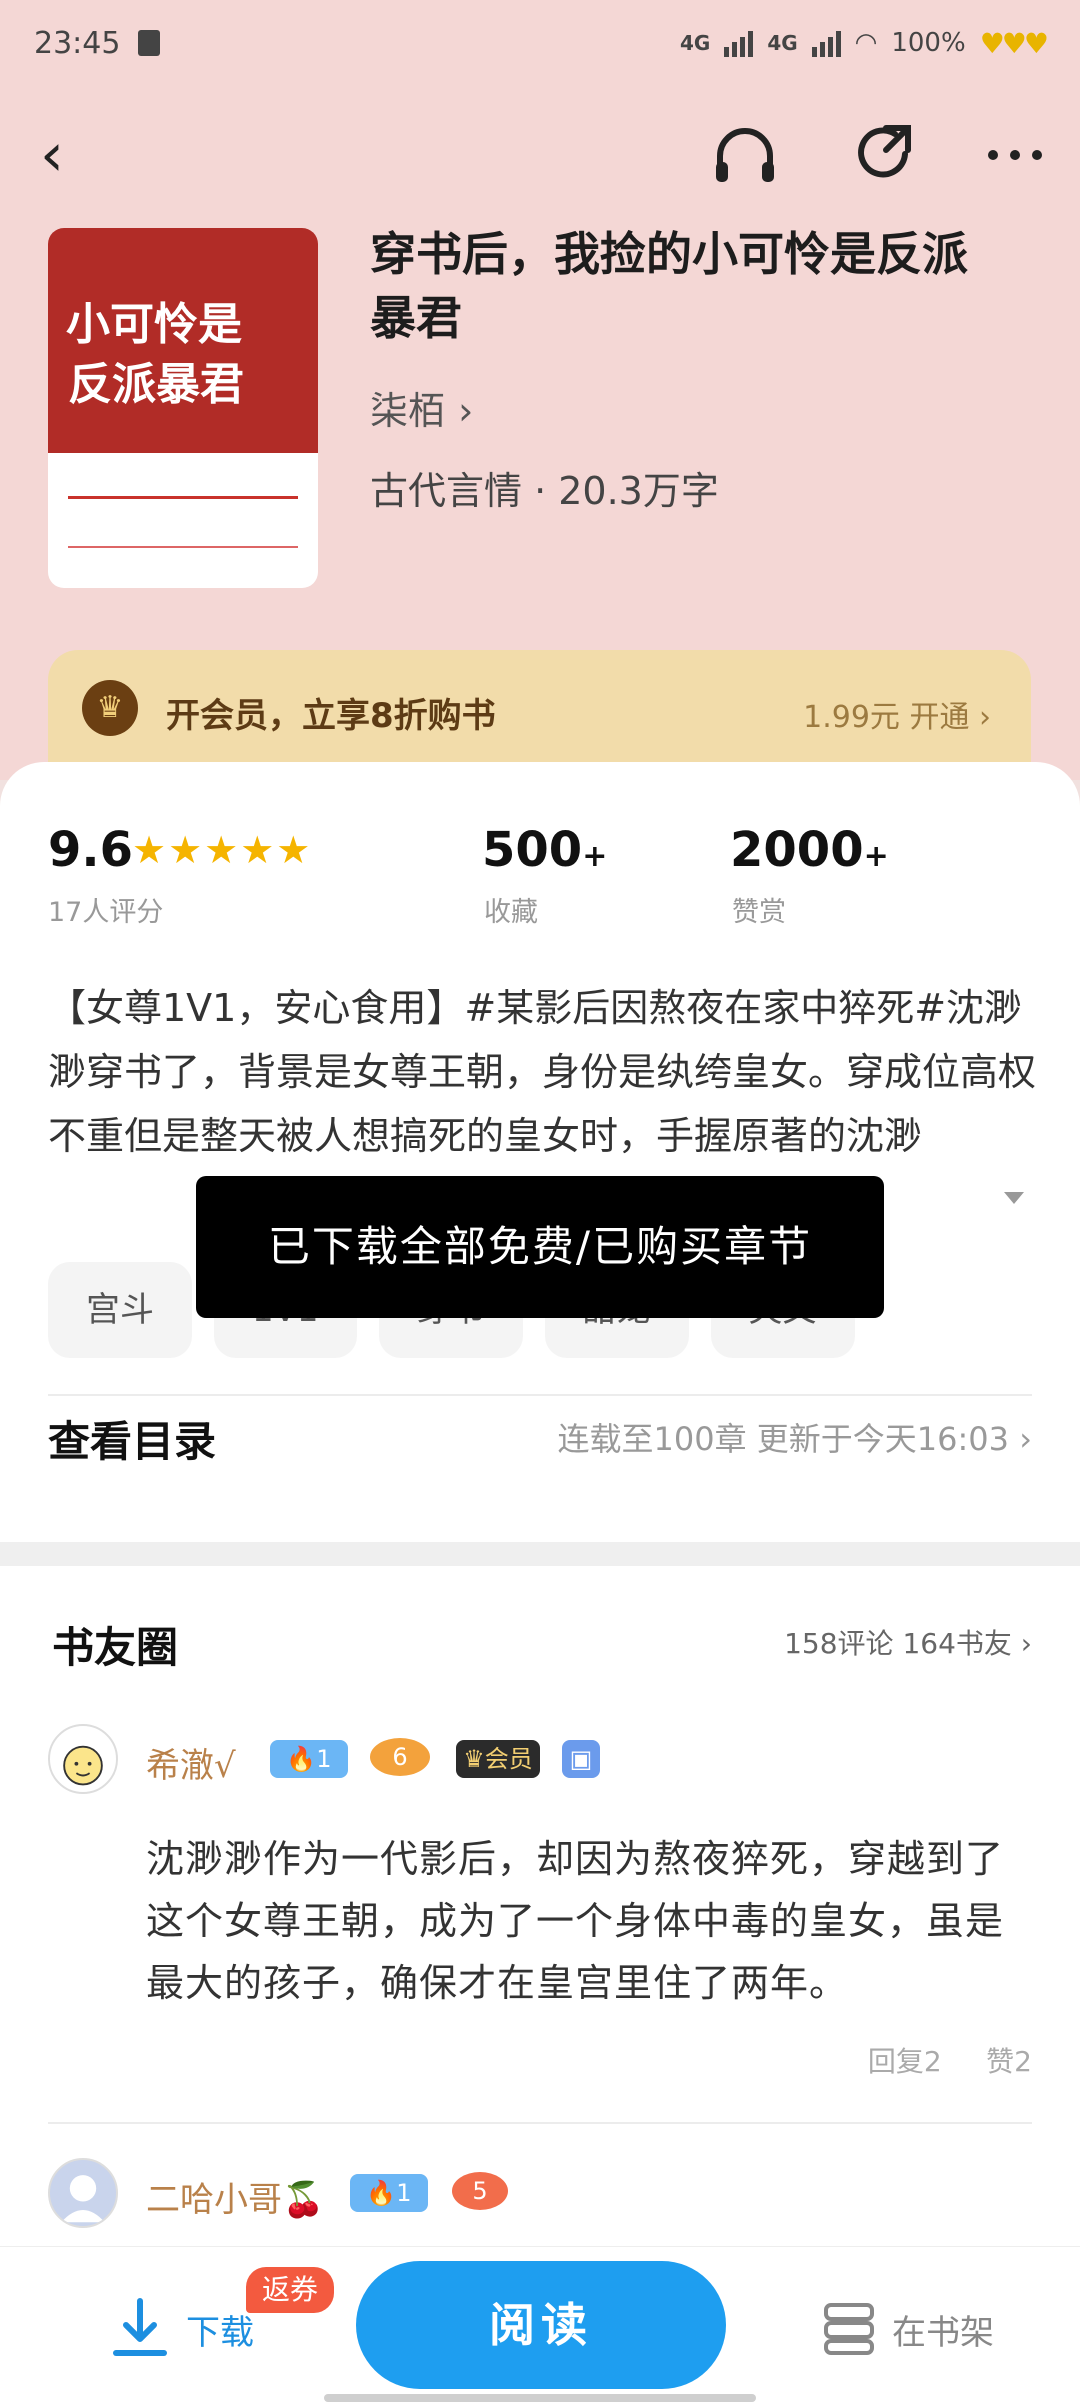 The width and height of the screenshot is (1080, 2408). I want to click on home-indicator, so click(540, 2398).